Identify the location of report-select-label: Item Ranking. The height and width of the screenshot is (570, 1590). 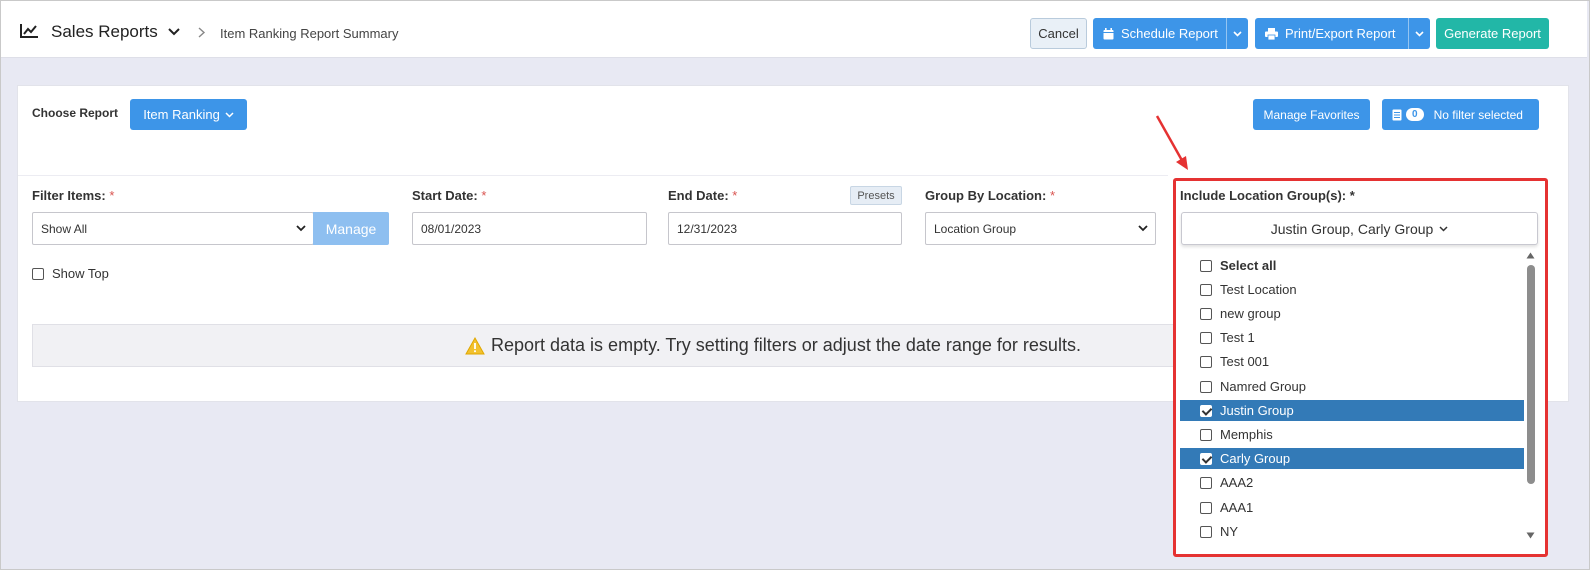
(181, 114).